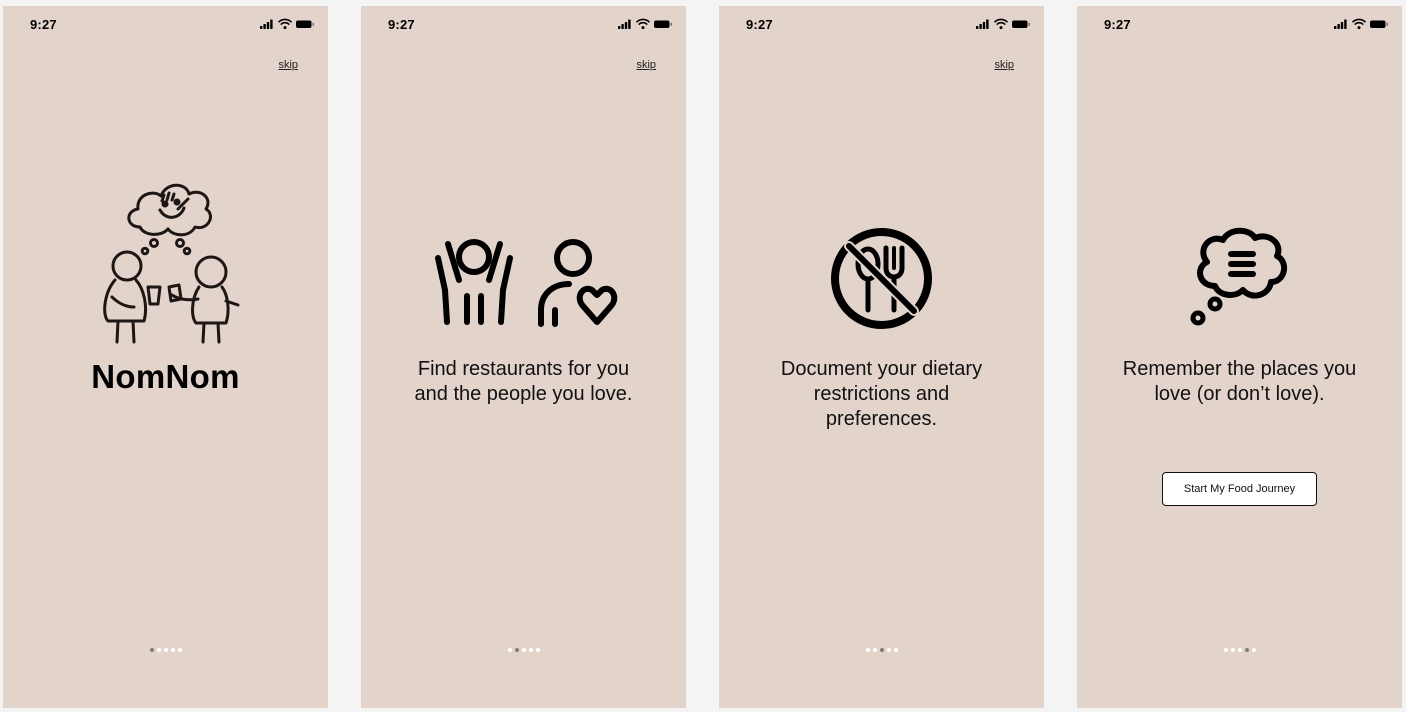 The image size is (1406, 712). Describe the element at coordinates (474, 282) in the screenshot. I see `cheering-person-icon` at that location.